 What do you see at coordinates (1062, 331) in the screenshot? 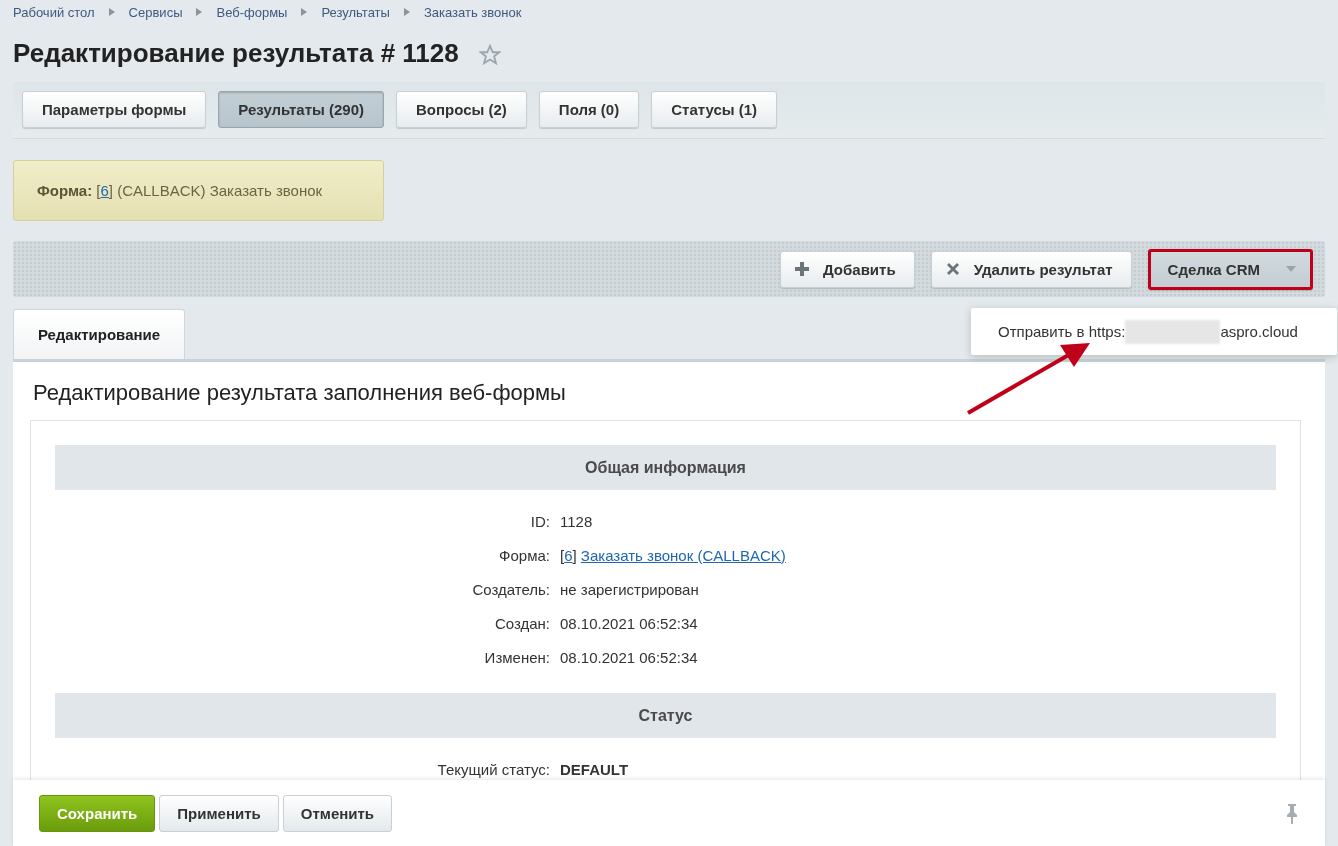
I see `menu-item: Отправить в https:` at bounding box center [1062, 331].